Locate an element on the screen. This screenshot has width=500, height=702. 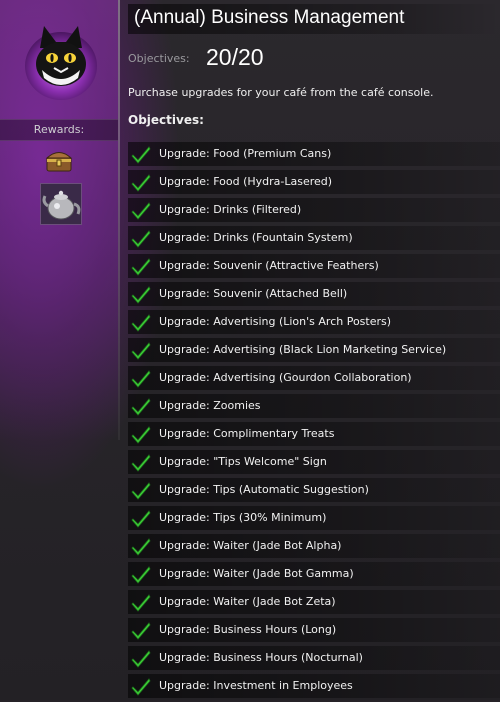
objective-label: Upgrade: Waiter (Jade Bot Zeta) is located at coordinates (247, 601).